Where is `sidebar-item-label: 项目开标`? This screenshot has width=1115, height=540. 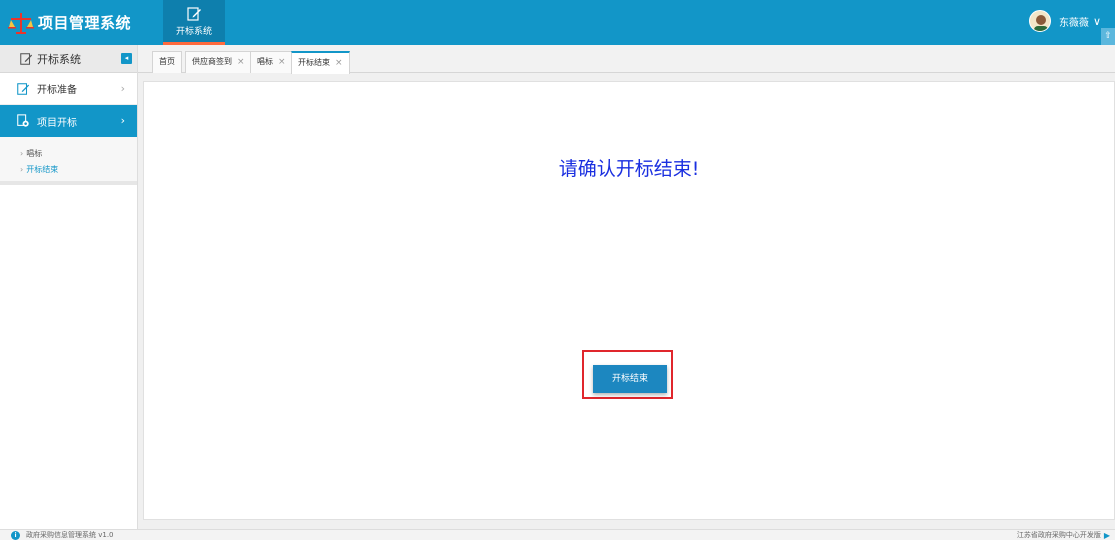 sidebar-item-label: 项目开标 is located at coordinates (57, 123).